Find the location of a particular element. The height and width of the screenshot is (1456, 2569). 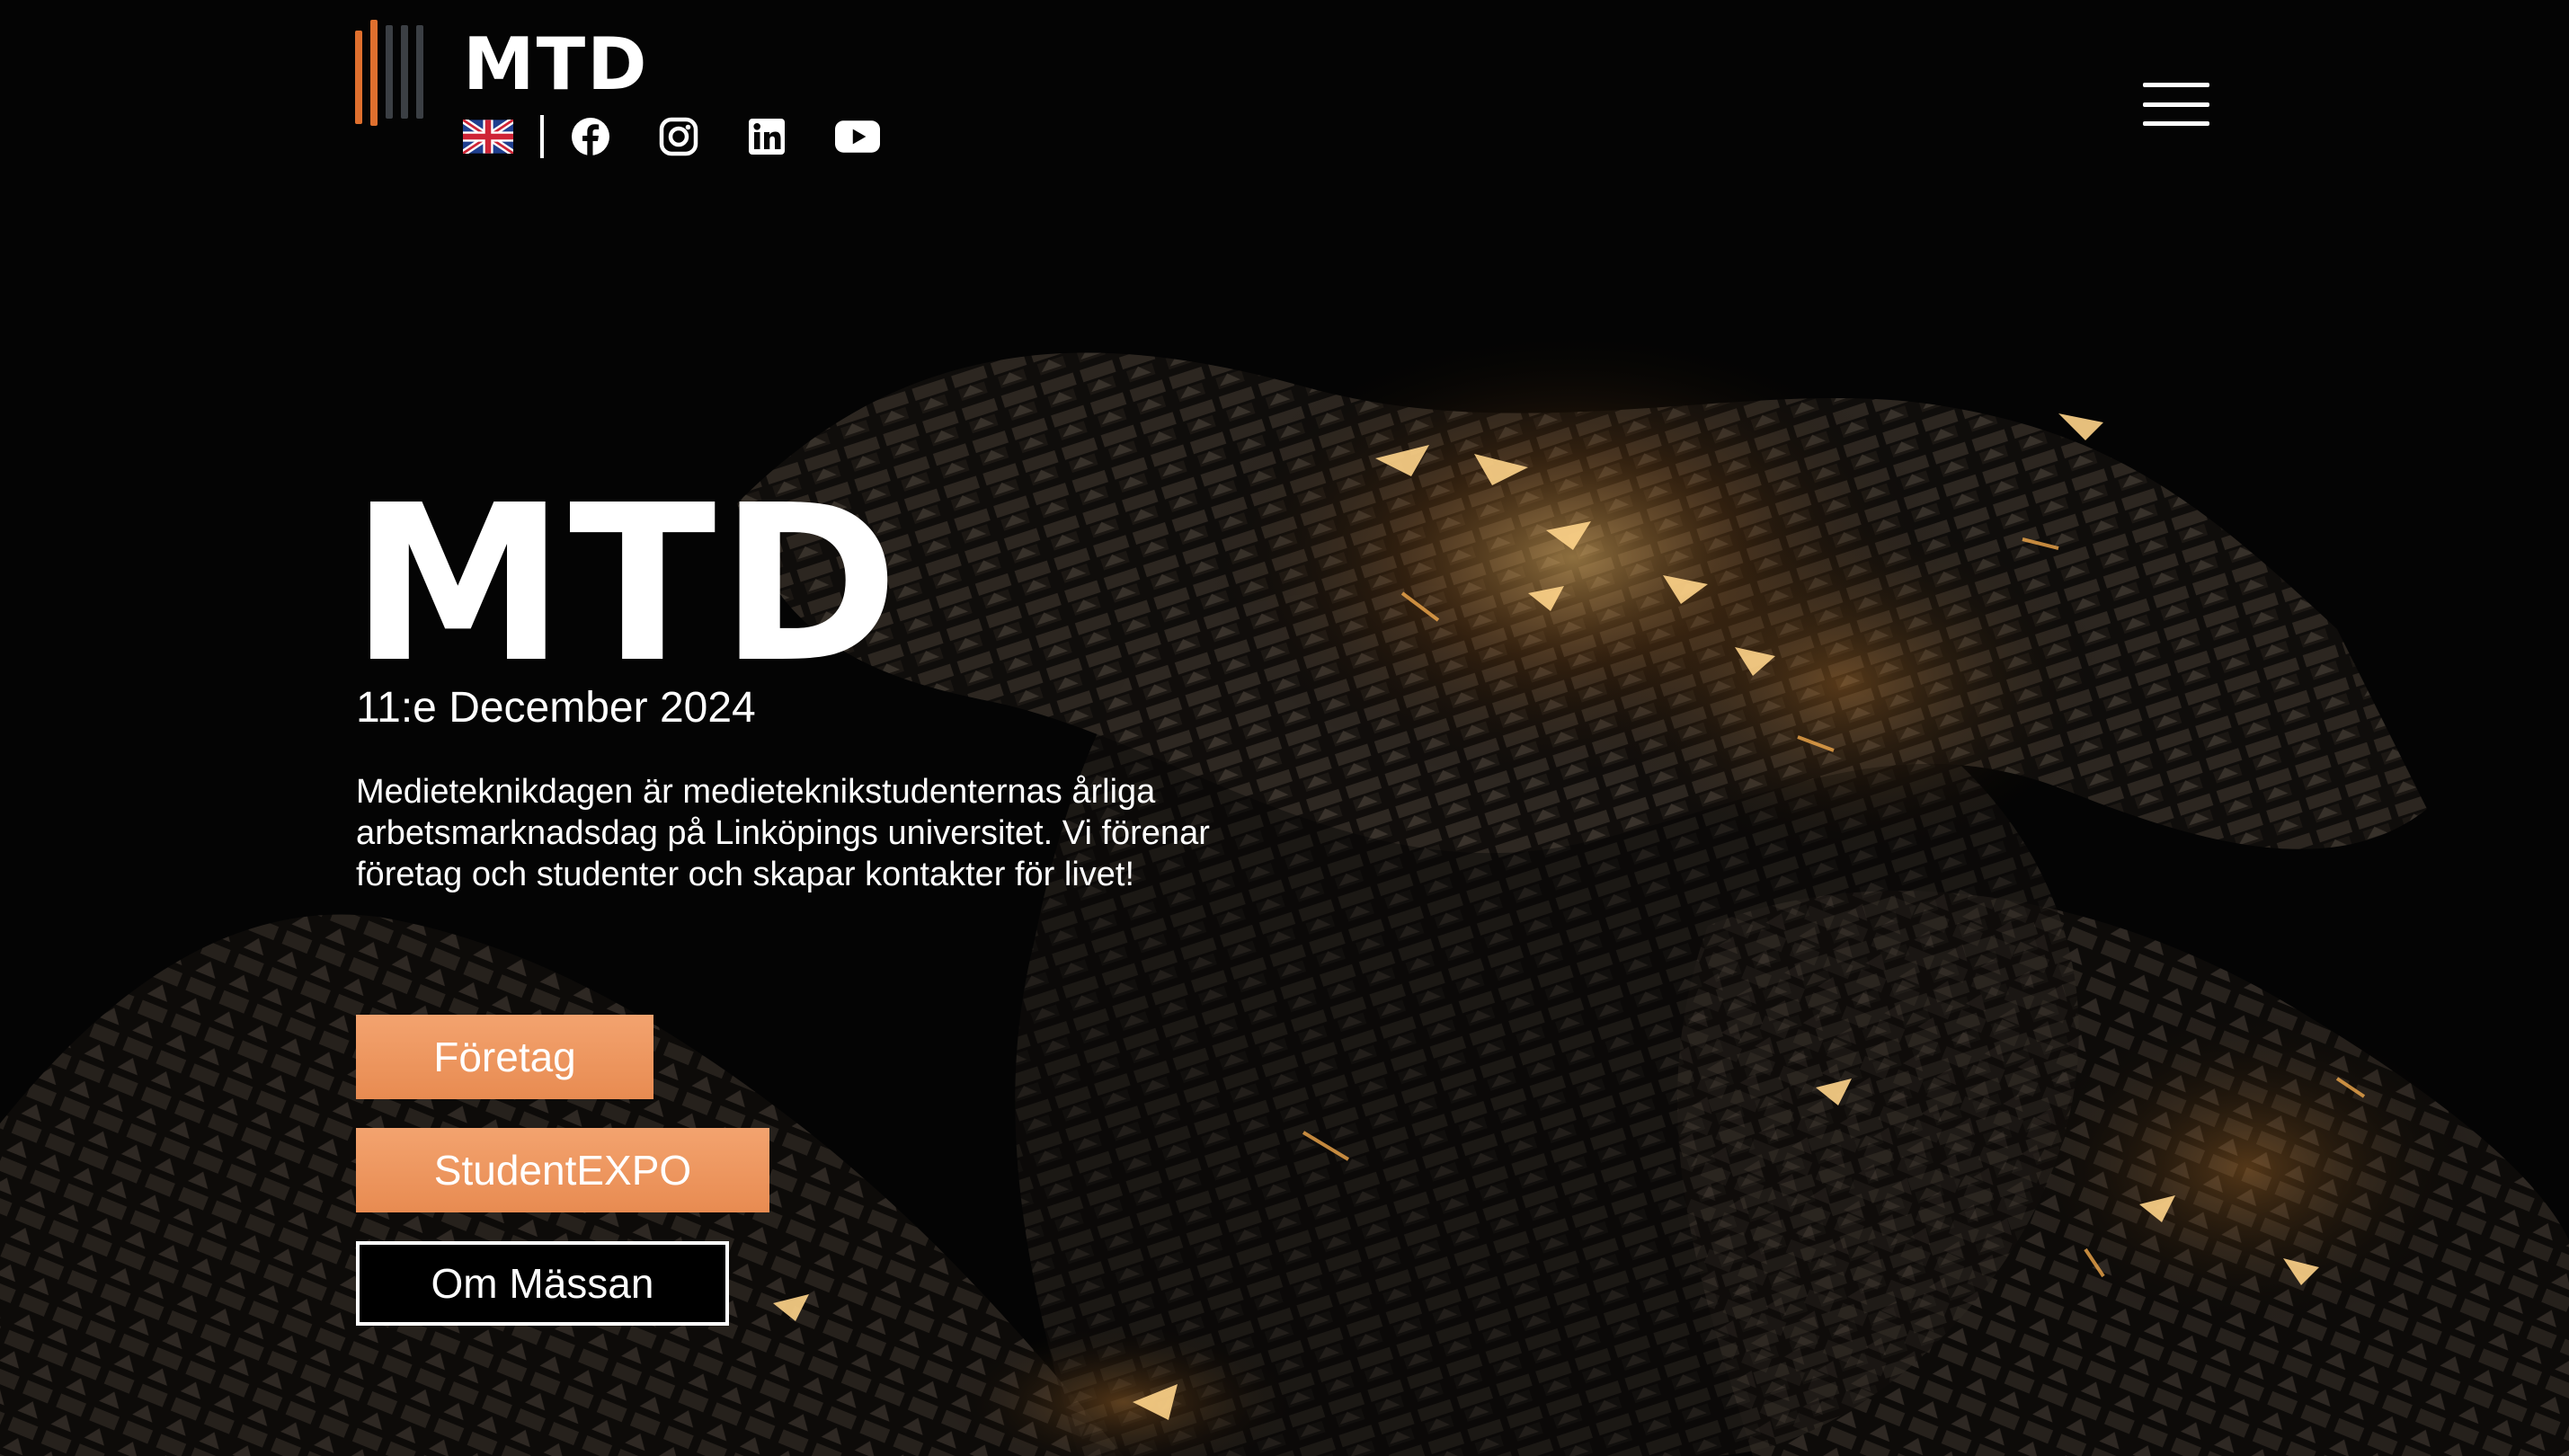

instagram-icon is located at coordinates (678, 136).